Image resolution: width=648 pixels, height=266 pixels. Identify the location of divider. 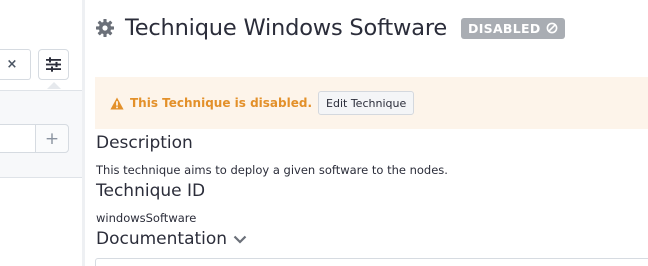
(41, 177).